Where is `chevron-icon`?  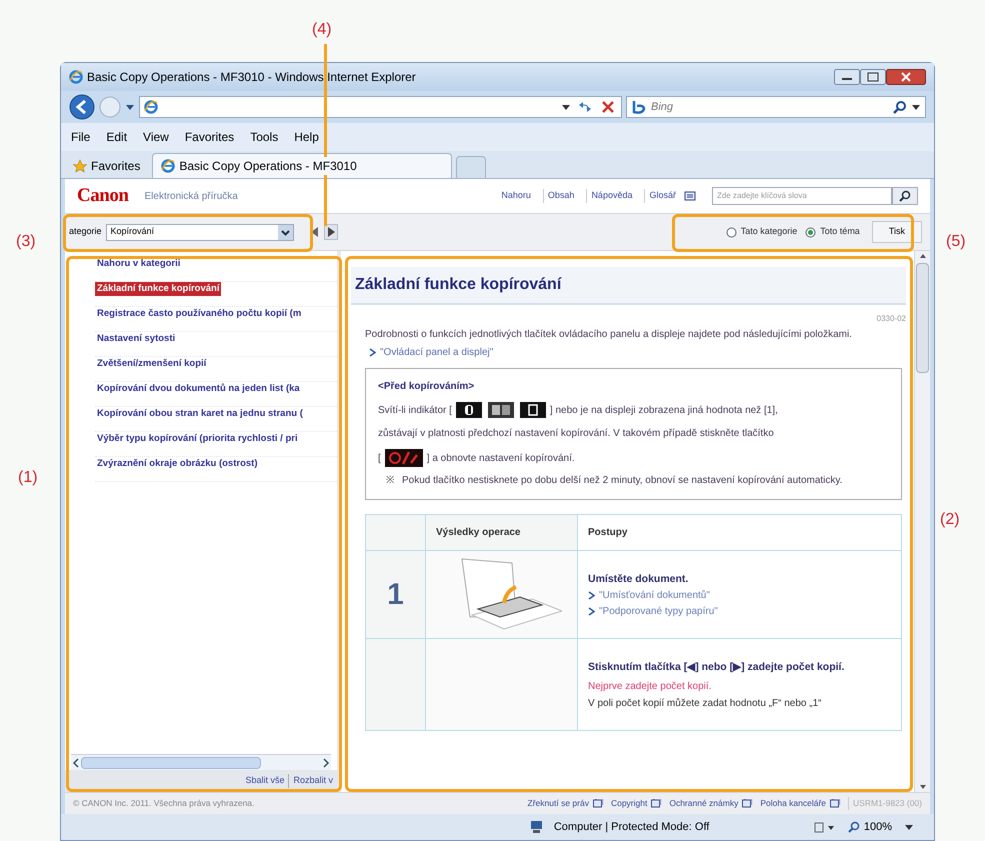 chevron-icon is located at coordinates (372, 352).